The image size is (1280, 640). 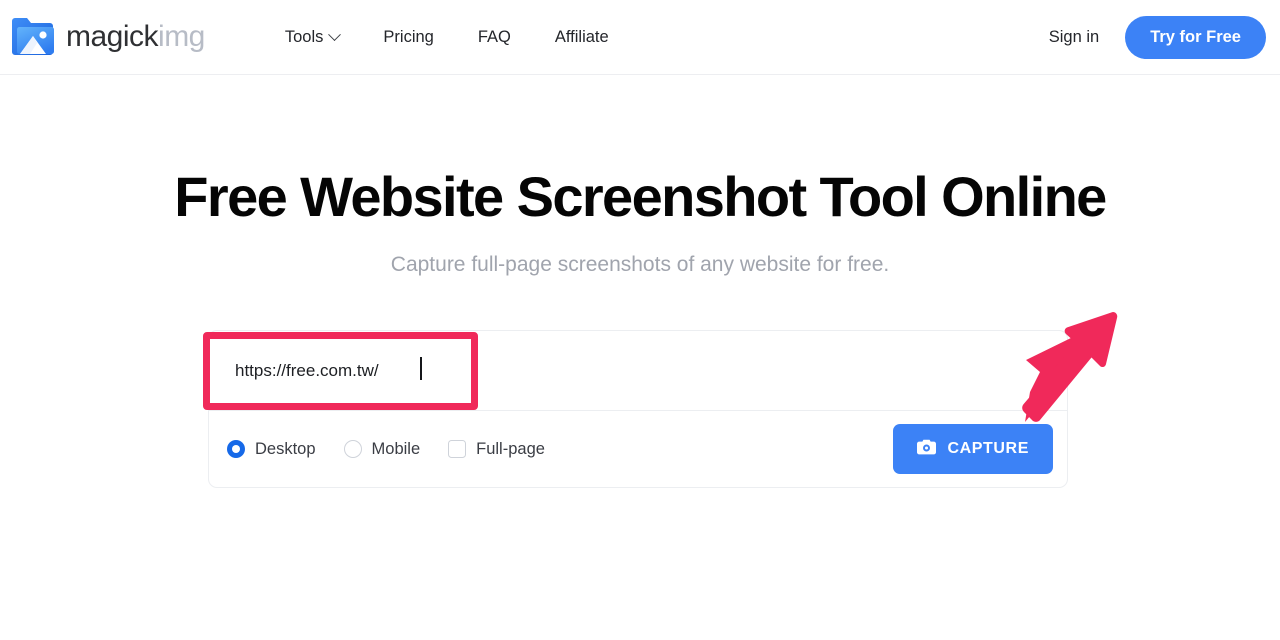 What do you see at coordinates (181, 36) in the screenshot?
I see `brand-wordmark-light: img` at bounding box center [181, 36].